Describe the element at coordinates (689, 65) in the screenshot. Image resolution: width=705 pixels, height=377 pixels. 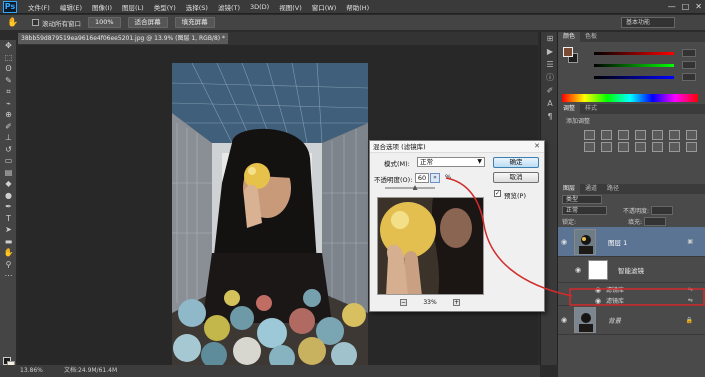
I see `green-value` at that location.